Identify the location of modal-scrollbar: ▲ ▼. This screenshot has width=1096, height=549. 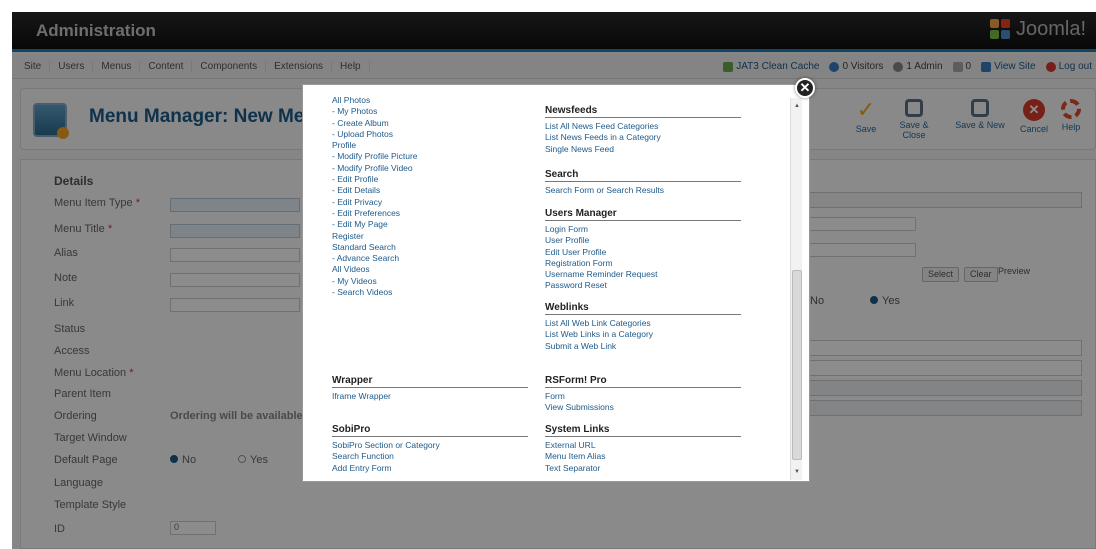
(796, 289).